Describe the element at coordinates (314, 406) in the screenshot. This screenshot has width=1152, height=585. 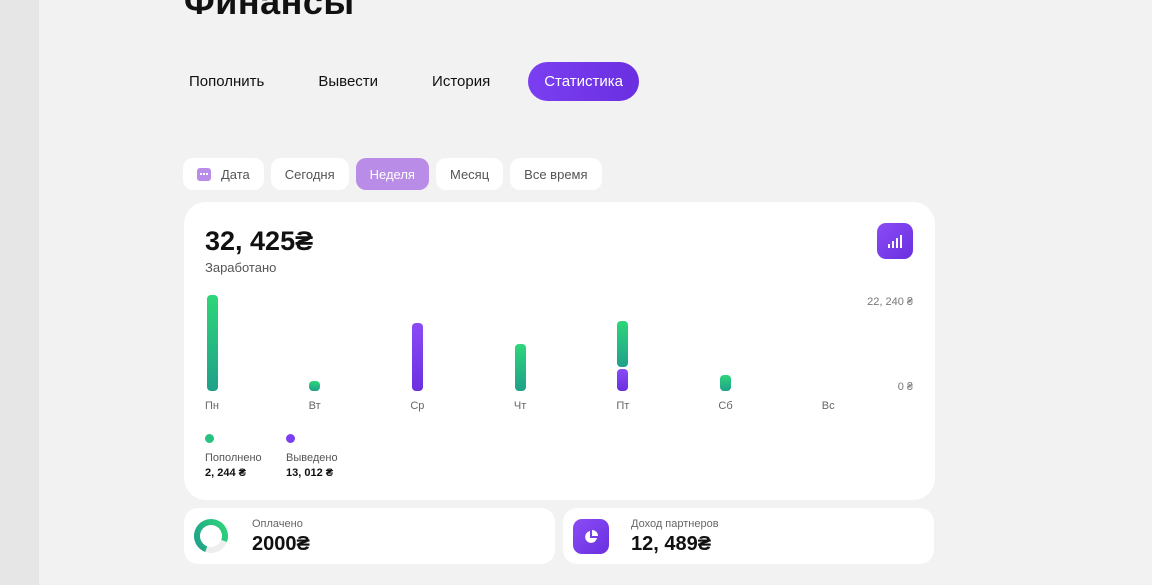
I see `x-tick-label: Вт` at that location.